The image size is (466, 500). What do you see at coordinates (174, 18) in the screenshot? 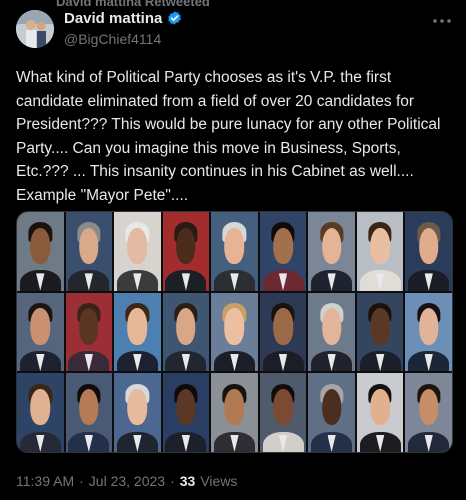
I see `verified-badge-icon` at bounding box center [174, 18].